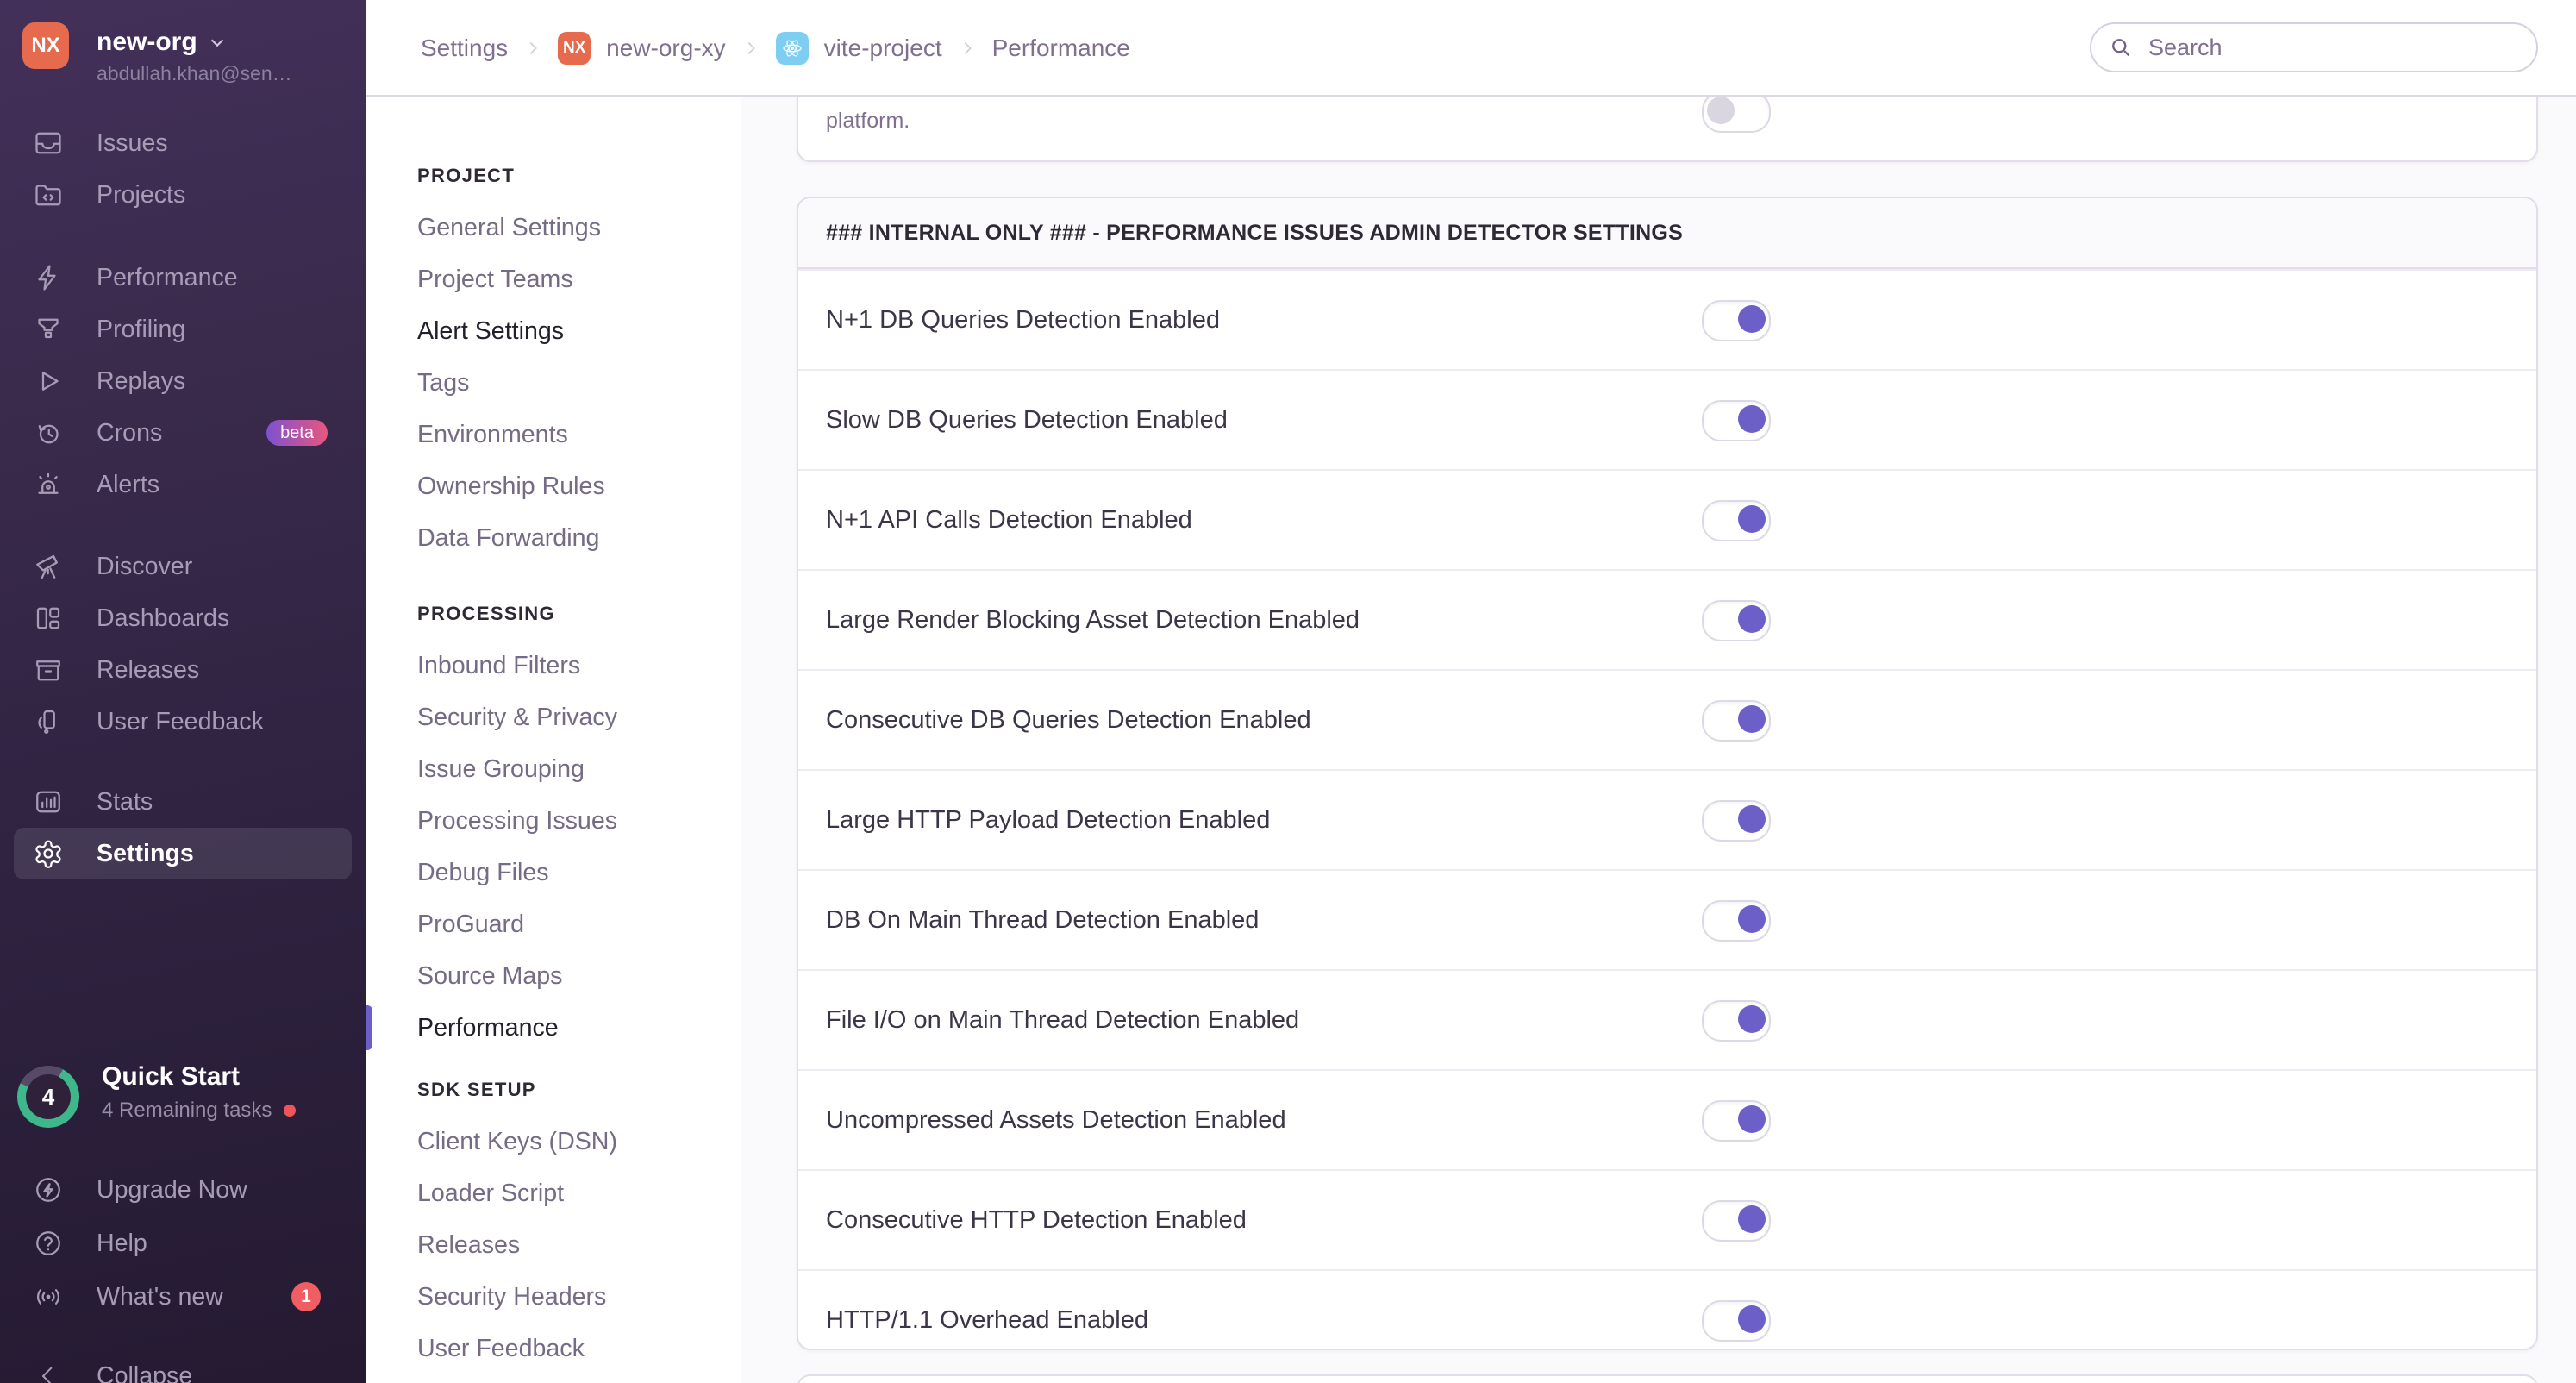 This screenshot has width=2576, height=1383. Describe the element at coordinates (132, 142) in the screenshot. I see `sidebar-item-label: Issues` at that location.